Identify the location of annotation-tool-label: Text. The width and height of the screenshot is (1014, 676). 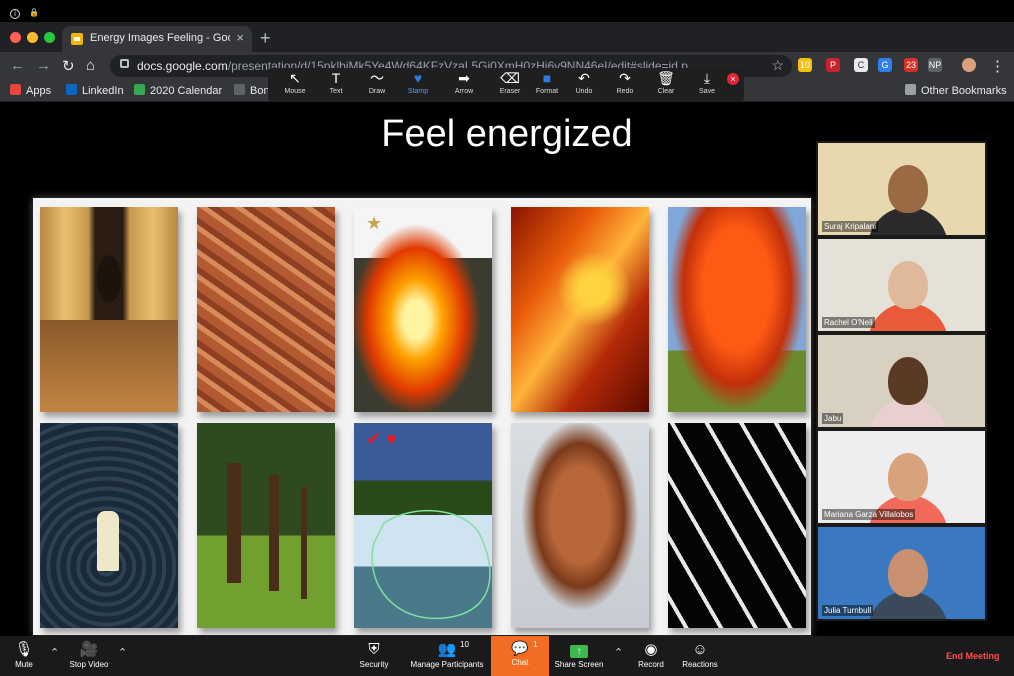
(336, 91).